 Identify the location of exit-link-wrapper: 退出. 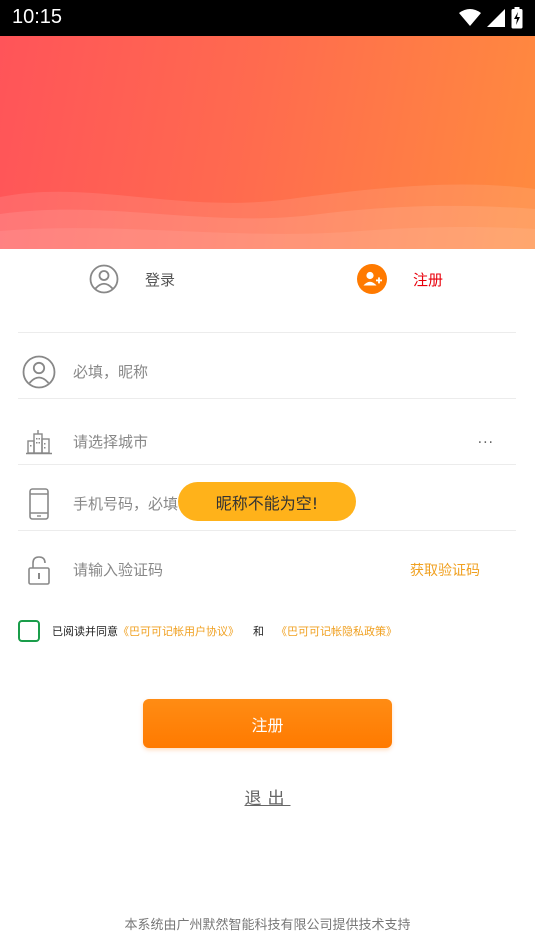
(267, 796).